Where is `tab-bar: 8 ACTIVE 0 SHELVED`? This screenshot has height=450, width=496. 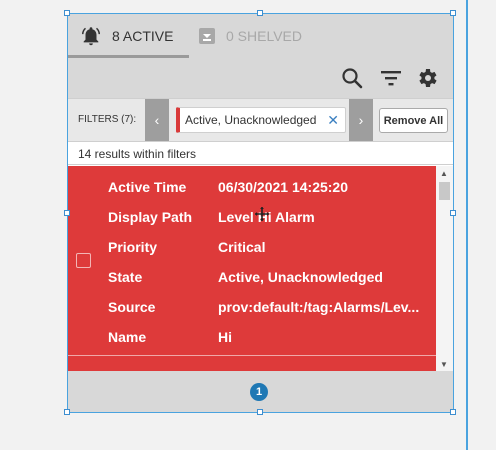
tab-bar: 8 ACTIVE 0 SHELVED is located at coordinates (260, 36).